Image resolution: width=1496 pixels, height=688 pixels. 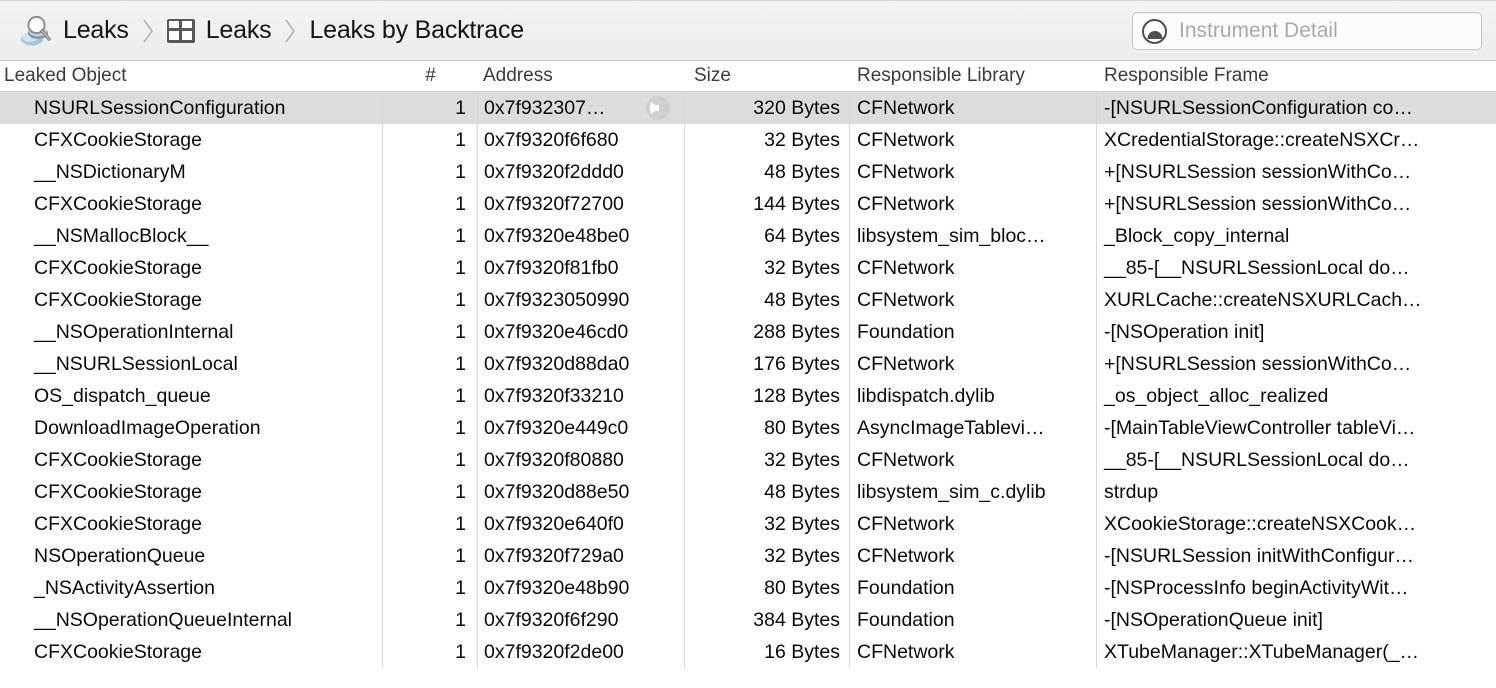 What do you see at coordinates (658, 108) in the screenshot?
I see `detail-disclosure-arrow-icon` at bounding box center [658, 108].